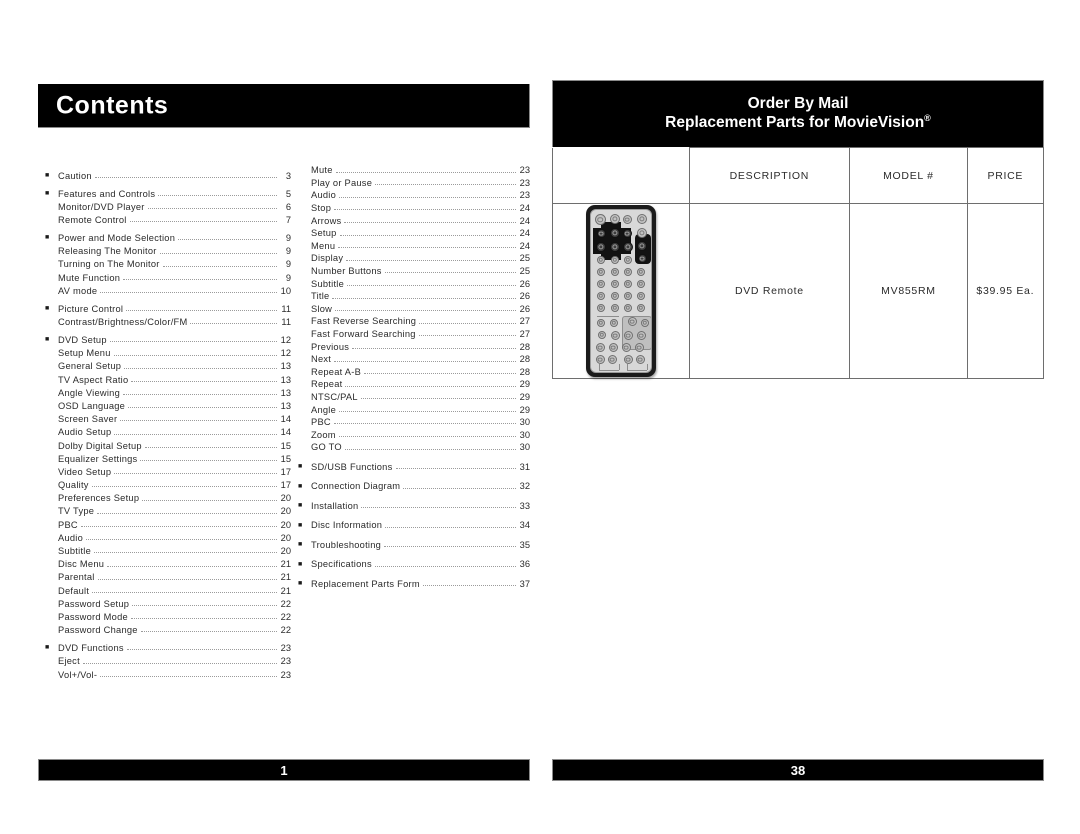 Image resolution: width=1080 pixels, height=834 pixels. Describe the element at coordinates (168, 289) in the screenshot. I see `toc-entry: ■AV mode 10` at that location.